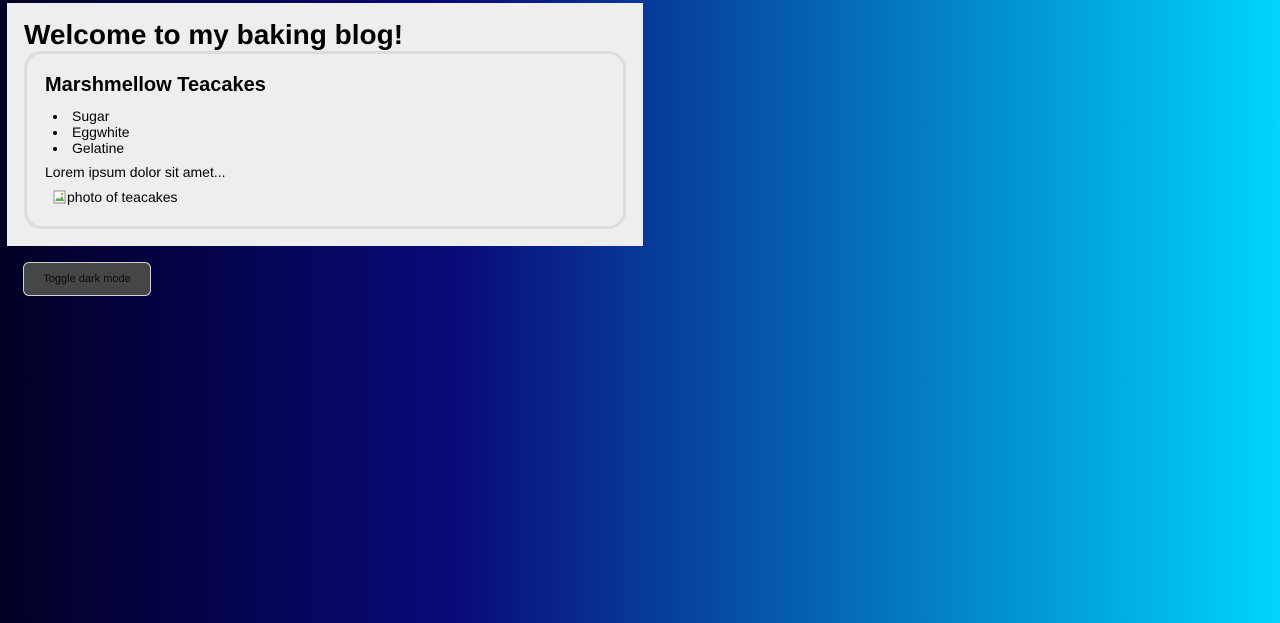 This screenshot has width=1280, height=623. I want to click on toggle-dark-mode-button: Toggle dark mode, so click(87, 279).